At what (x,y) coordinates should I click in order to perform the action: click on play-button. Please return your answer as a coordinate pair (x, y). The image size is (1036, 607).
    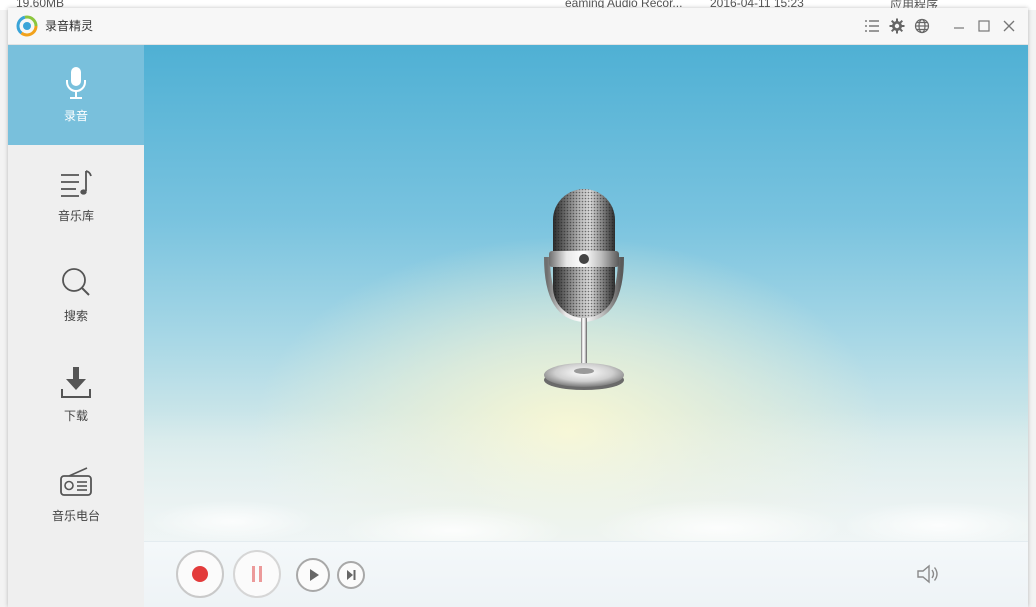
    Looking at the image, I should click on (313, 575).